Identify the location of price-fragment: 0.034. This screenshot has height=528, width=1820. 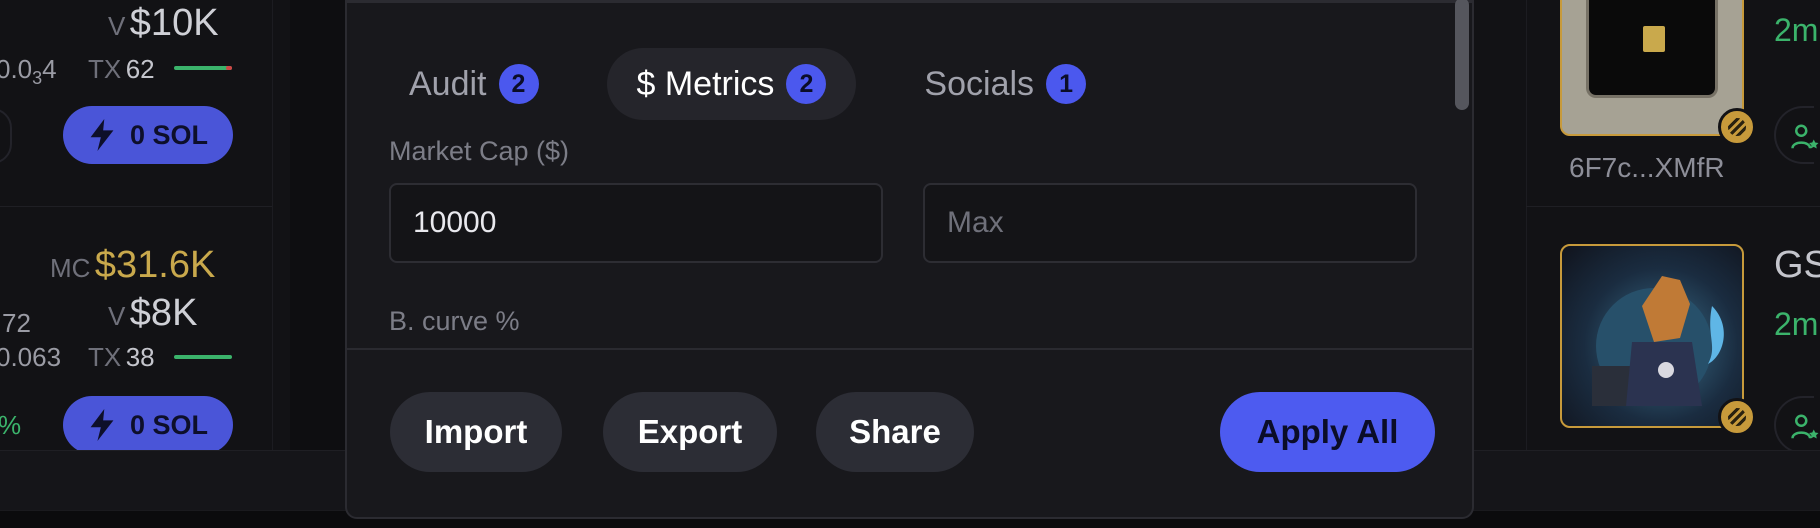
(28, 71).